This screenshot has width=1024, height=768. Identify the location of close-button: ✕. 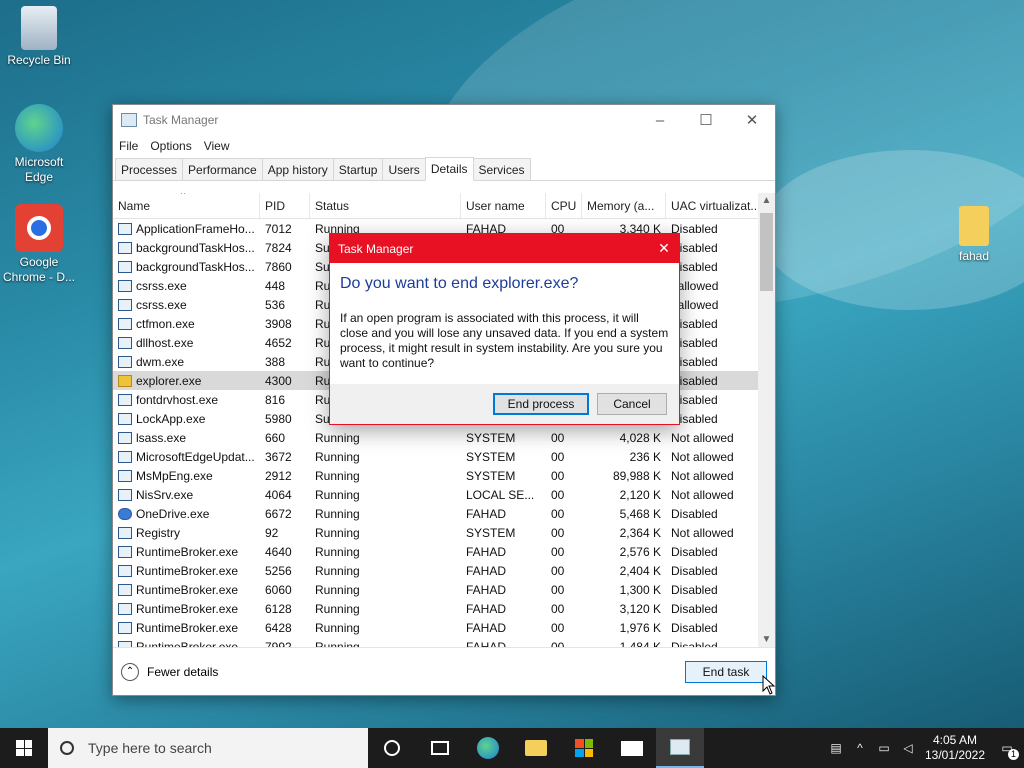
(752, 120).